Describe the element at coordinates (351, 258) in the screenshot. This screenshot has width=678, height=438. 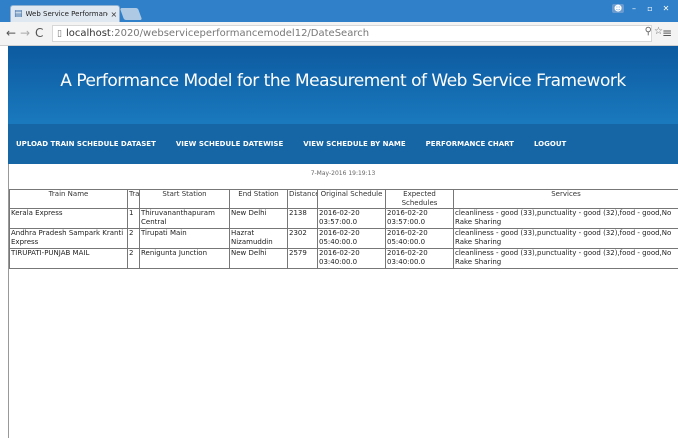
I see `cell-original-schedule: 2016-02-20 03:40:00.0` at that location.